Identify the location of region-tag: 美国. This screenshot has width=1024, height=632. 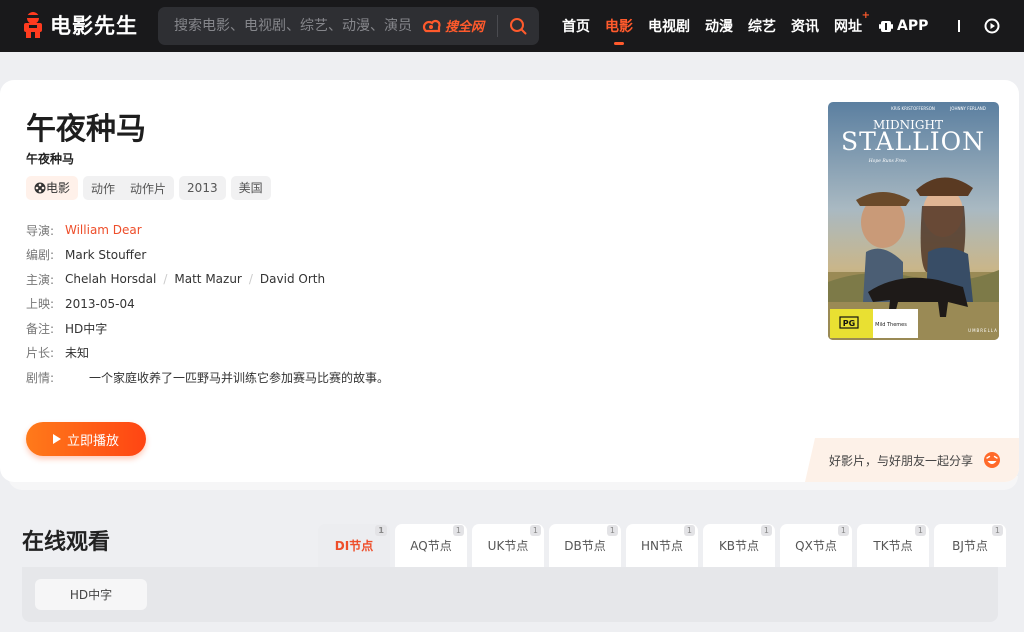
(250, 188).